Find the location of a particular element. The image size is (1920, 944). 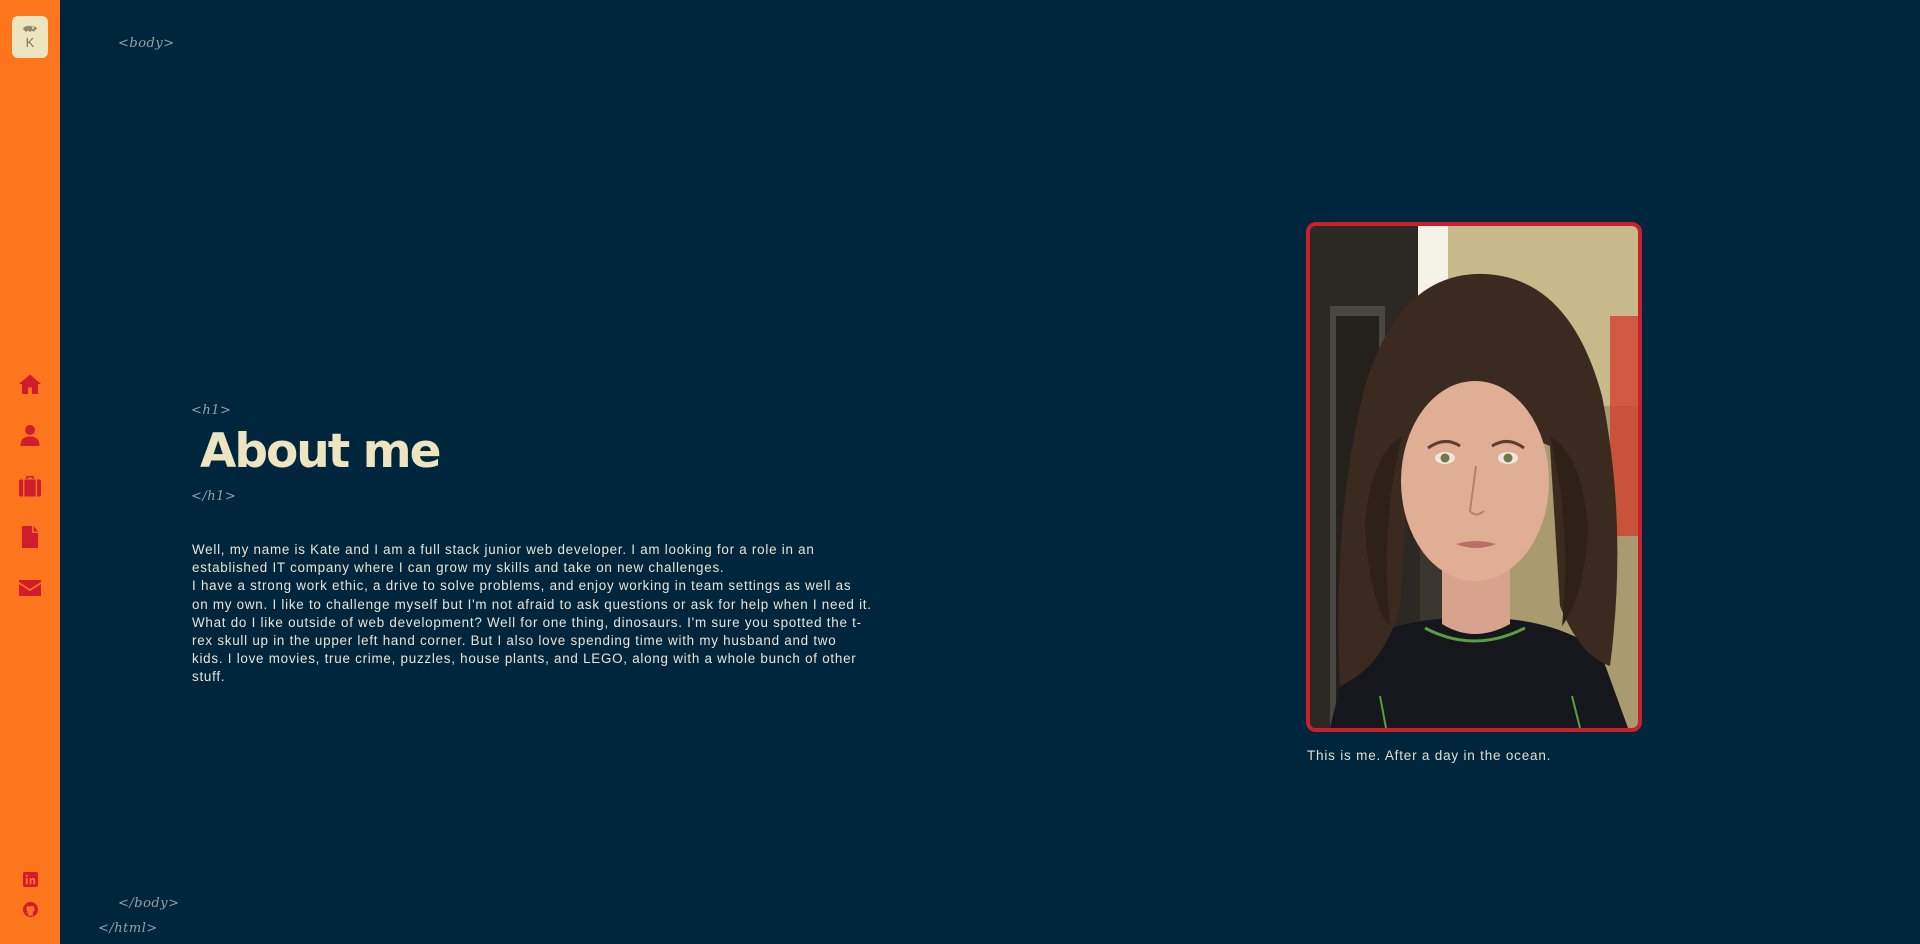

github-link is located at coordinates (30, 909).